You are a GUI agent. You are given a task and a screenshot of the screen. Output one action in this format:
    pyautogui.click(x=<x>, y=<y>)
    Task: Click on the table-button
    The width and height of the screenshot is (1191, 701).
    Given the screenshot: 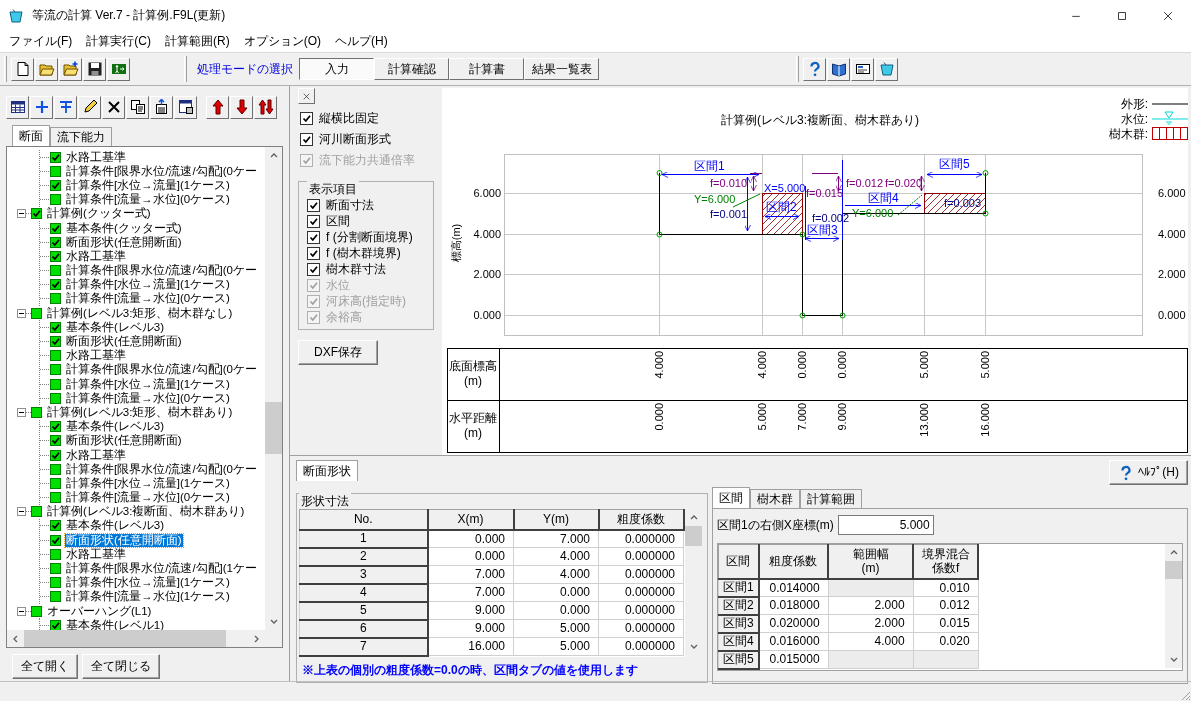 What is the action you would take?
    pyautogui.click(x=17, y=107)
    